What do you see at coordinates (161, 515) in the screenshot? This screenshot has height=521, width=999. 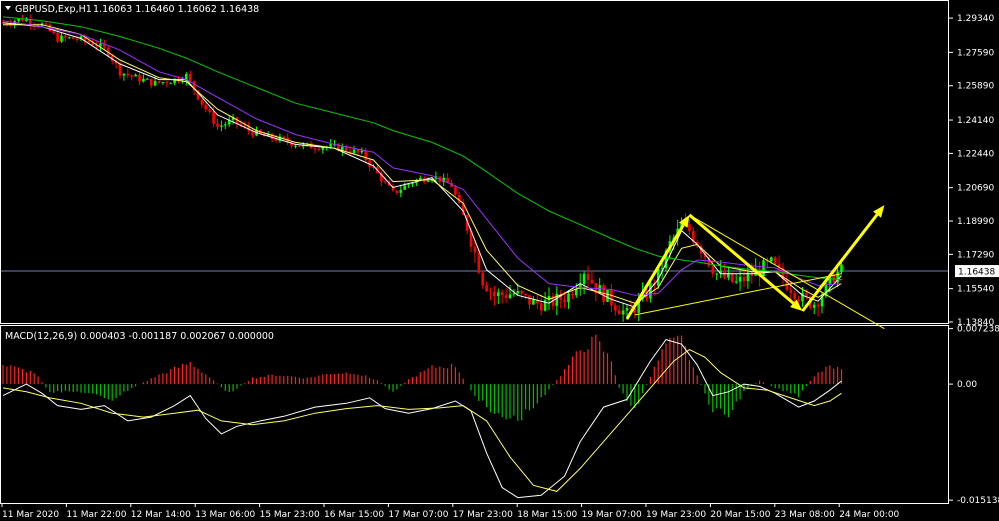 I see `time-tick-label: 12 Mar 14:00` at bounding box center [161, 515].